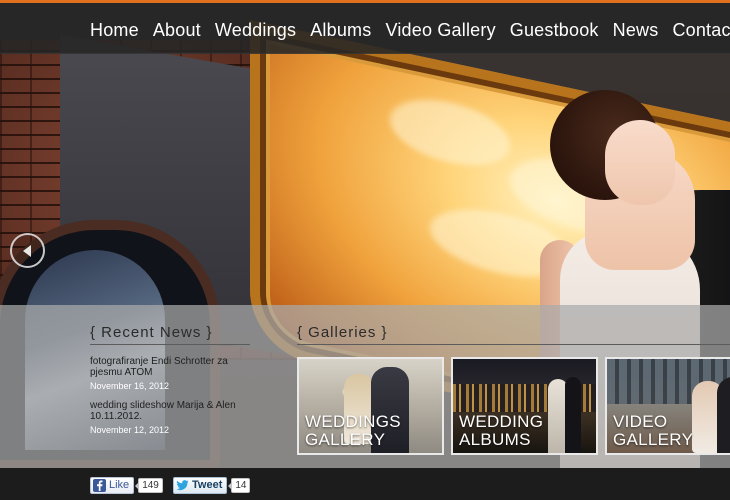 This screenshot has height=500, width=730. I want to click on gallery-card-label: WEDDING ALBUMS, so click(501, 431).